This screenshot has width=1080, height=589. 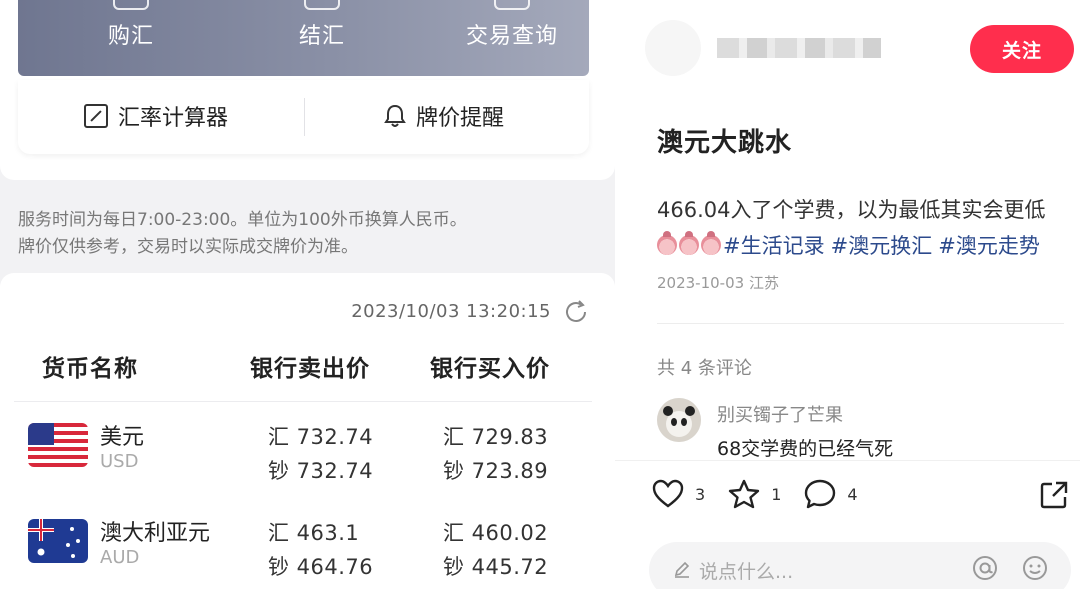 What do you see at coordinates (120, 557) in the screenshot?
I see `currency-code: AUD` at bounding box center [120, 557].